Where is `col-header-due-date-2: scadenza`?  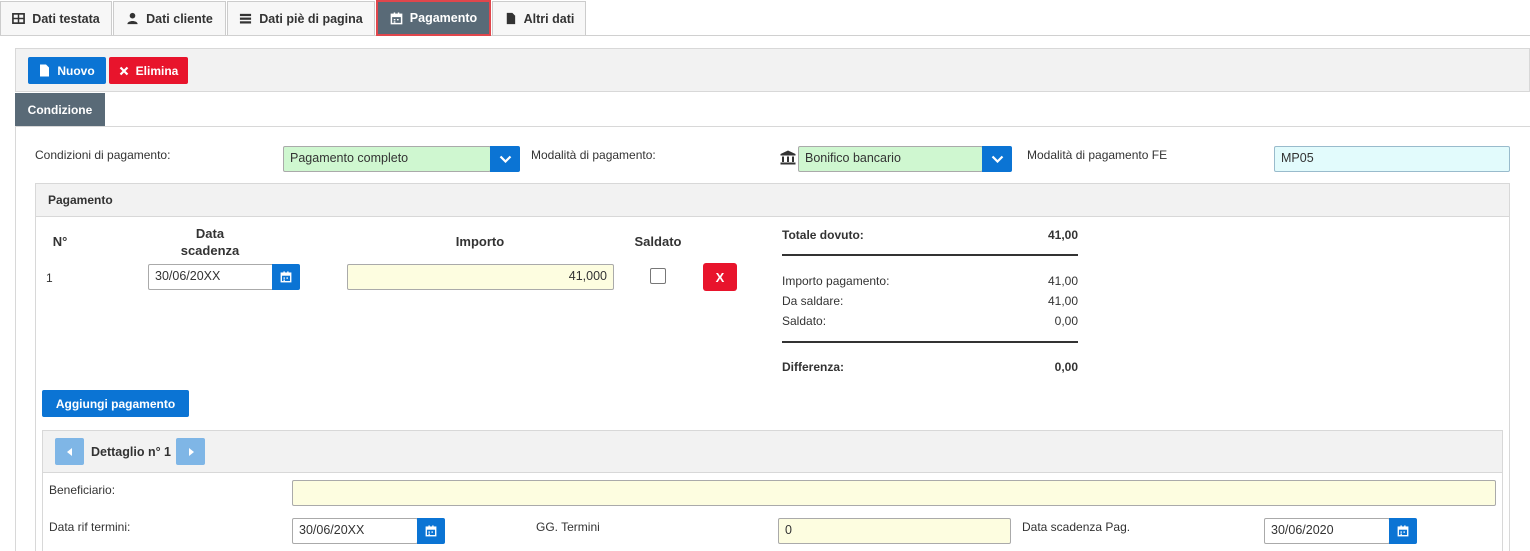 col-header-due-date-2: scadenza is located at coordinates (210, 250).